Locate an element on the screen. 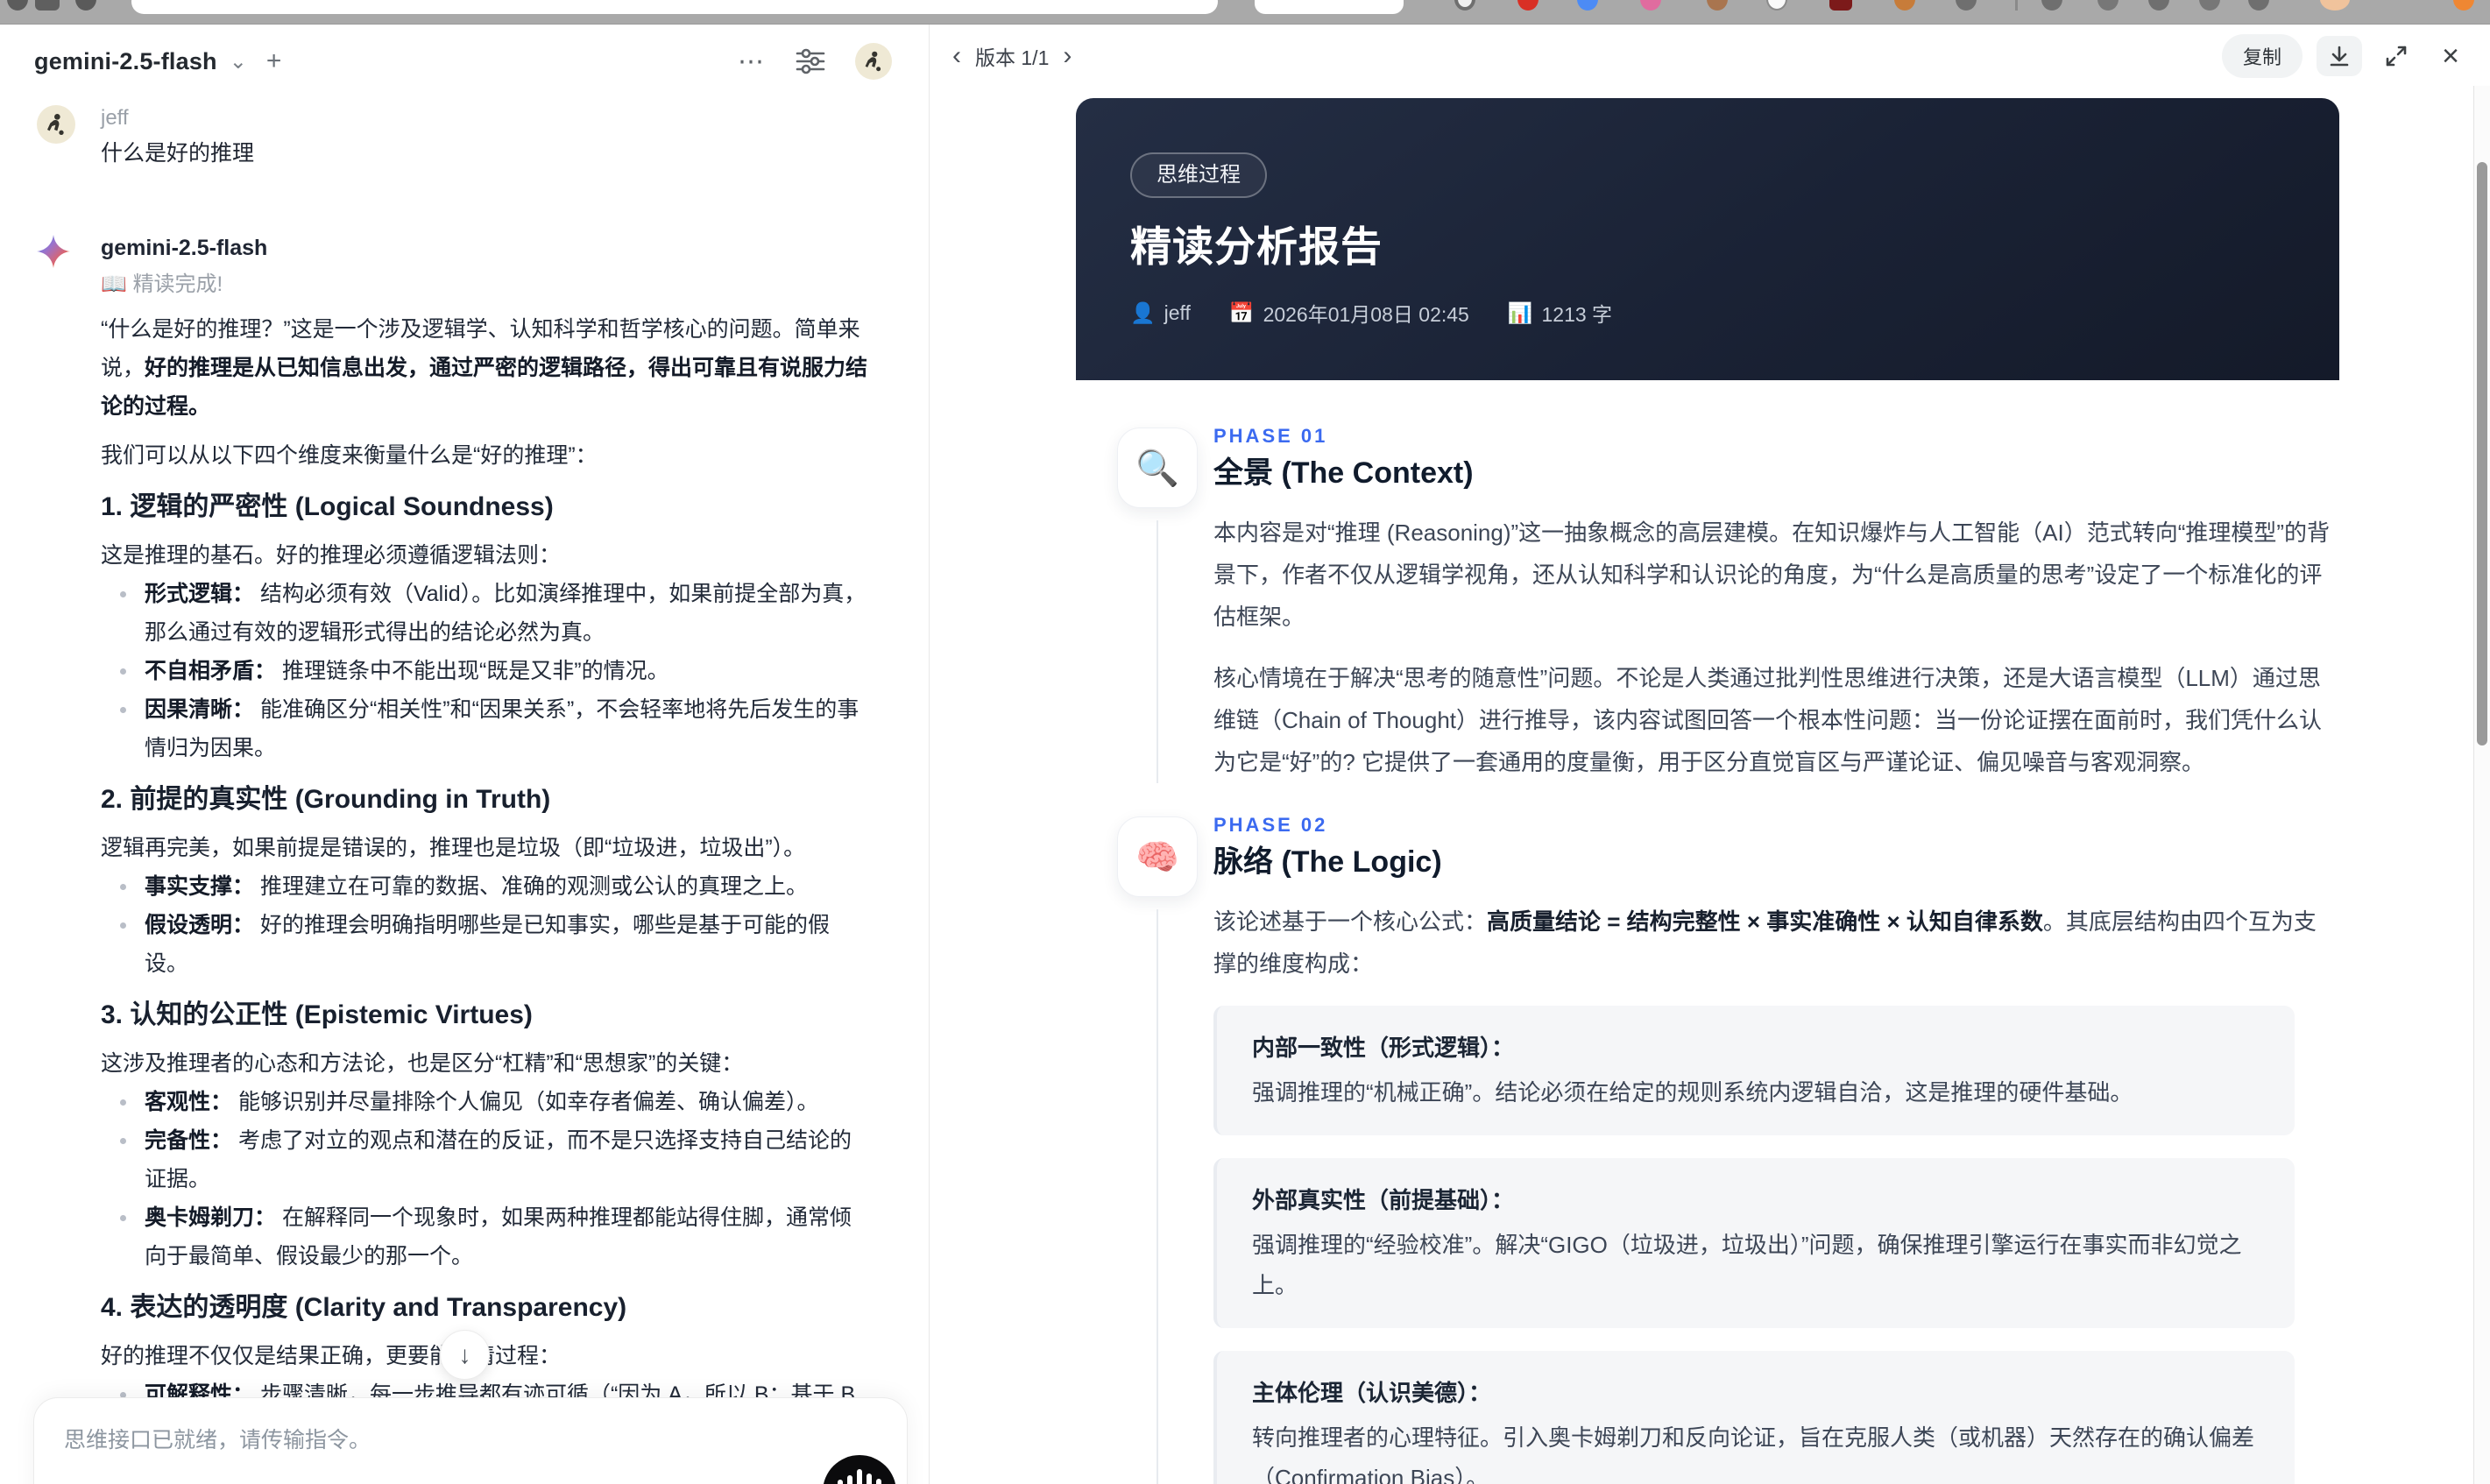  bookmark-icon is located at coordinates (191, 1481).